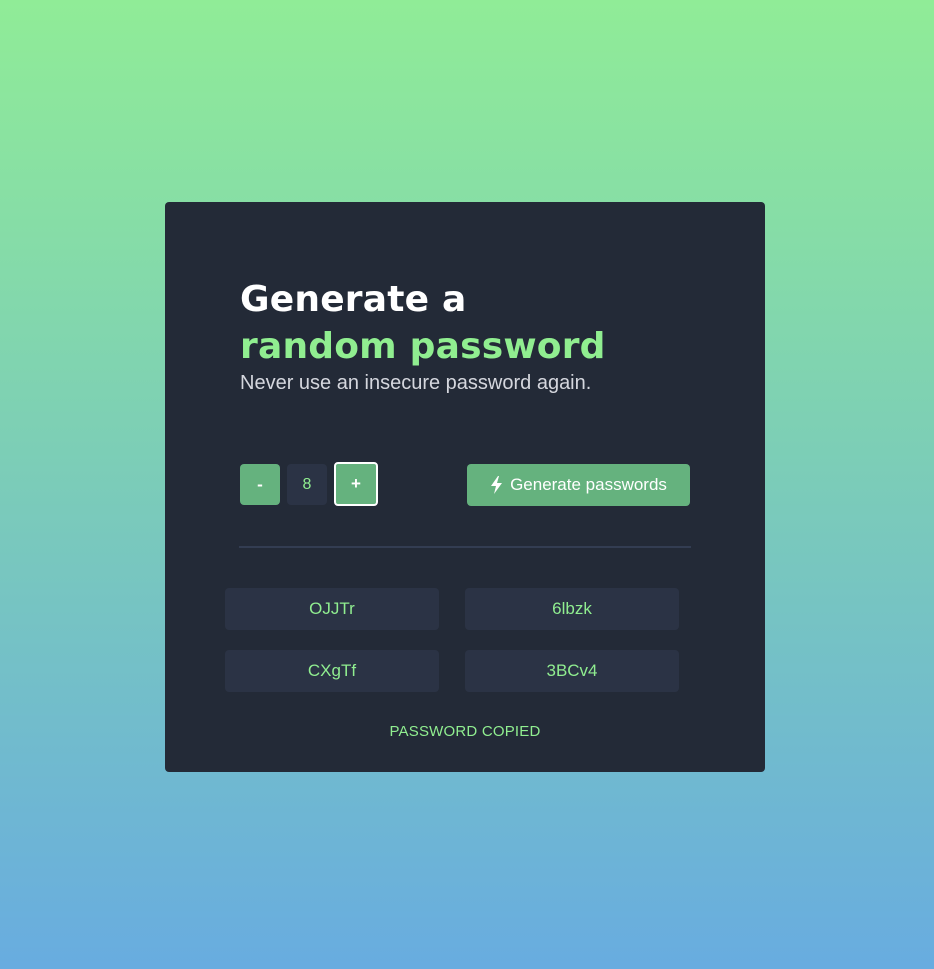  I want to click on generate-passwords-label: Generate passwords, so click(588, 484).